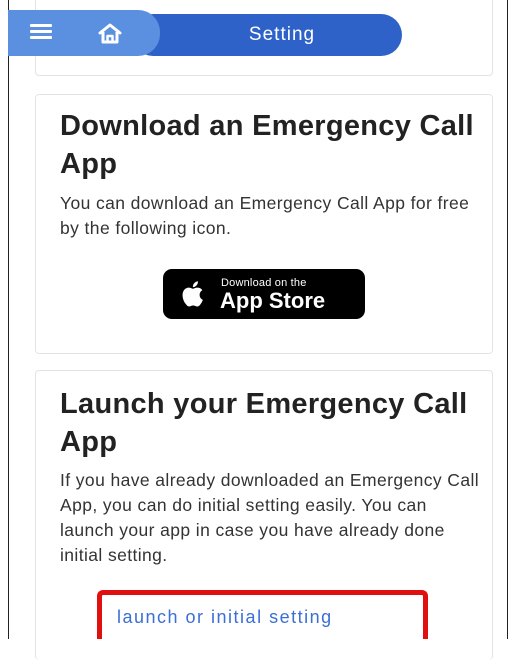 The image size is (516, 660). I want to click on frame-right-edge, so click(507, 319).